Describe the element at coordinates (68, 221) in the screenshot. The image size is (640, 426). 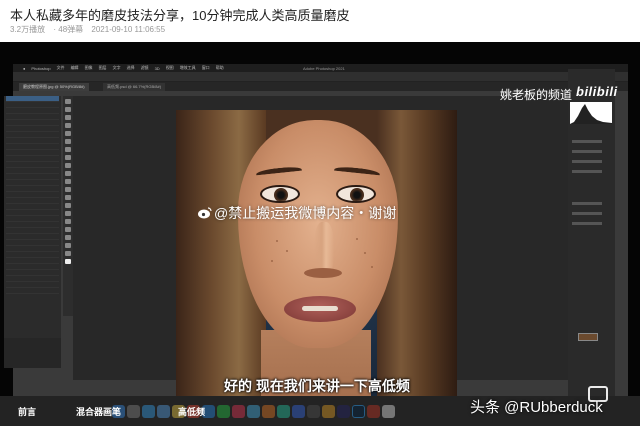
I see `type-tool-icon` at that location.